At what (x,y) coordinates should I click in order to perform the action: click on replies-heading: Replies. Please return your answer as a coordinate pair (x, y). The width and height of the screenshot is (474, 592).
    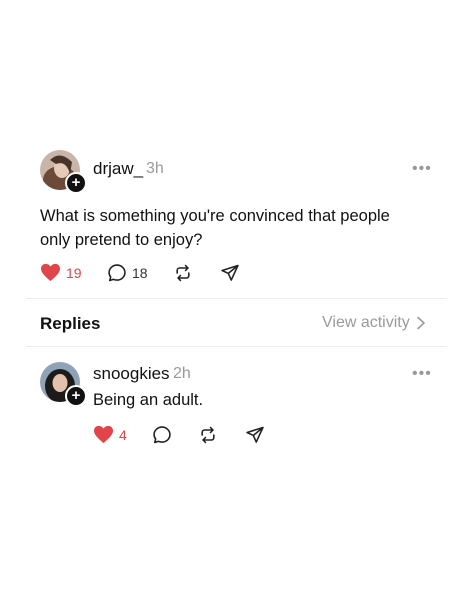
    Looking at the image, I should click on (70, 323).